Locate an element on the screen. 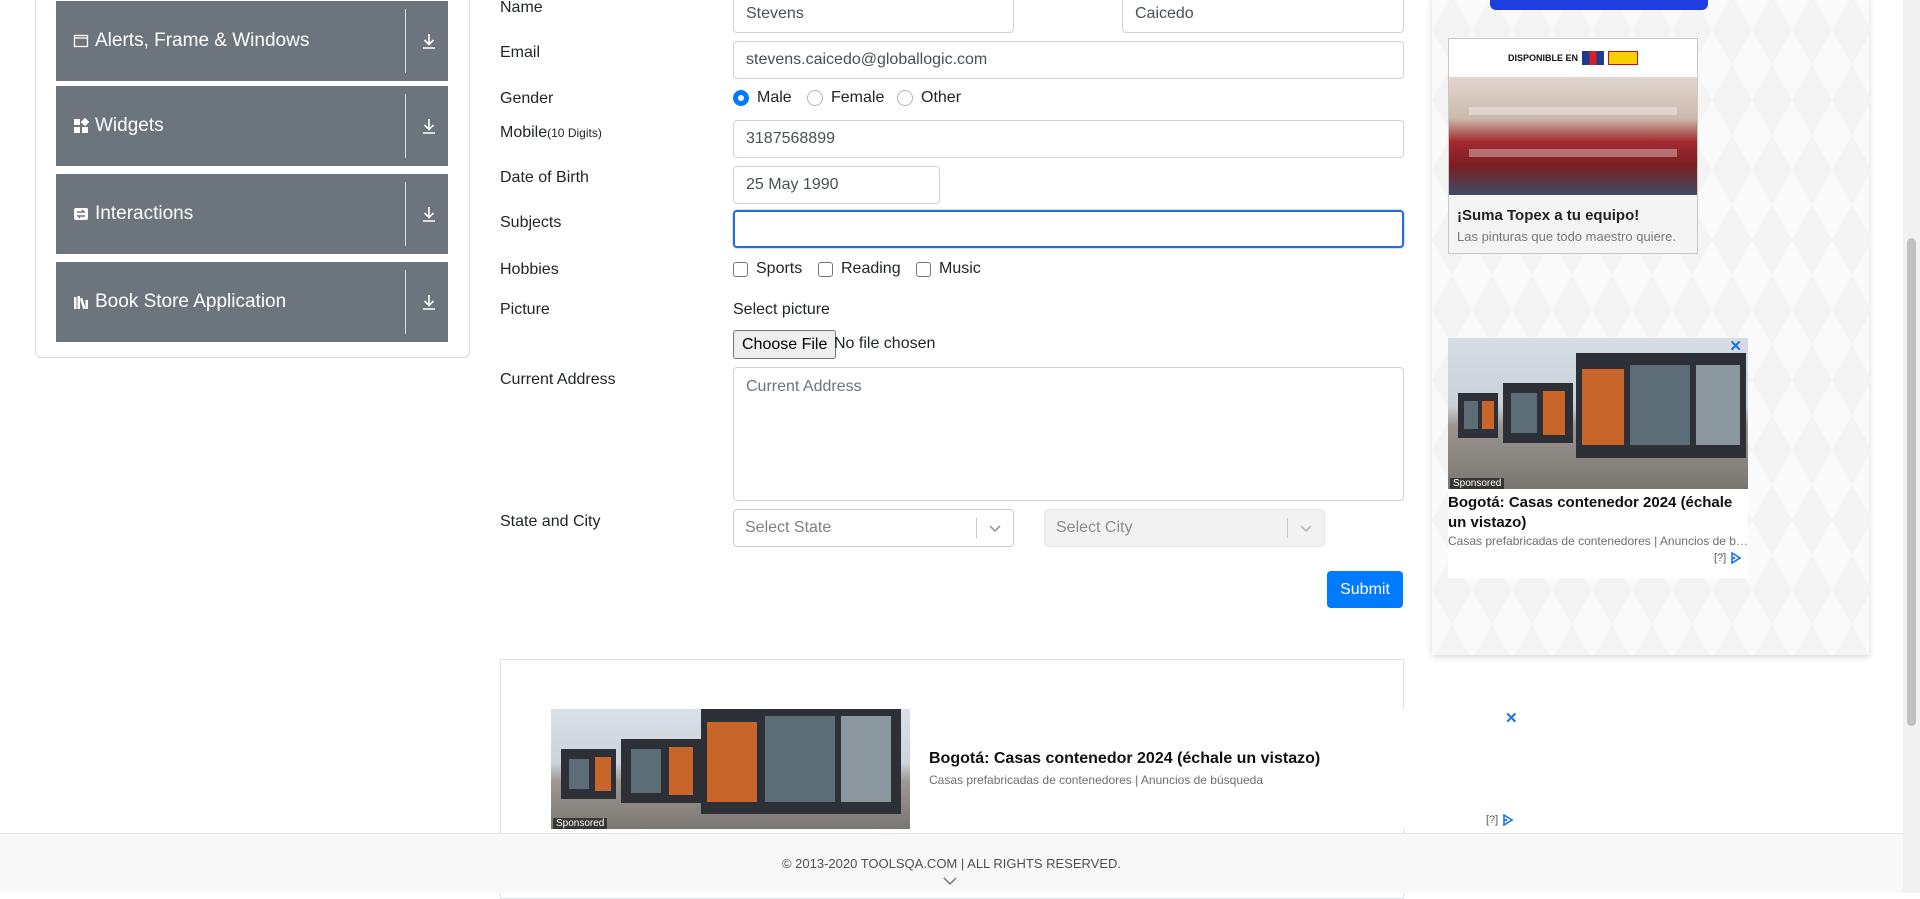 This screenshot has height=899, width=1920. container-house-image: Sponsored is located at coordinates (730, 769).